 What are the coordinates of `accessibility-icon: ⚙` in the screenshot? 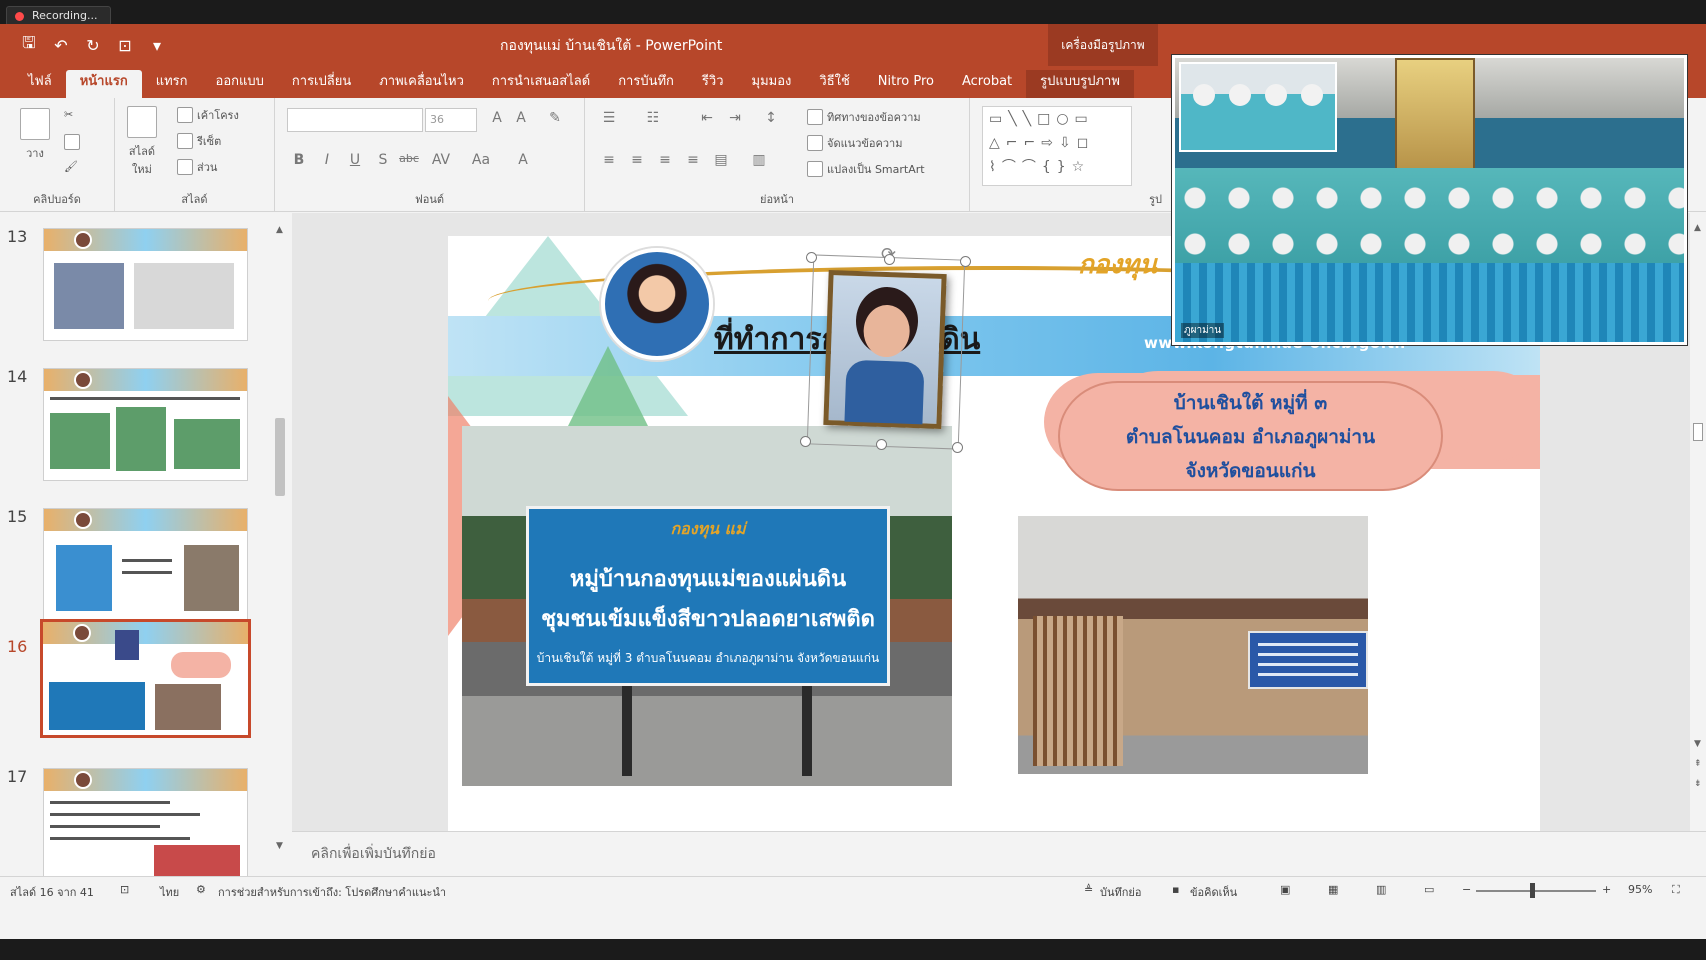 It's located at (201, 889).